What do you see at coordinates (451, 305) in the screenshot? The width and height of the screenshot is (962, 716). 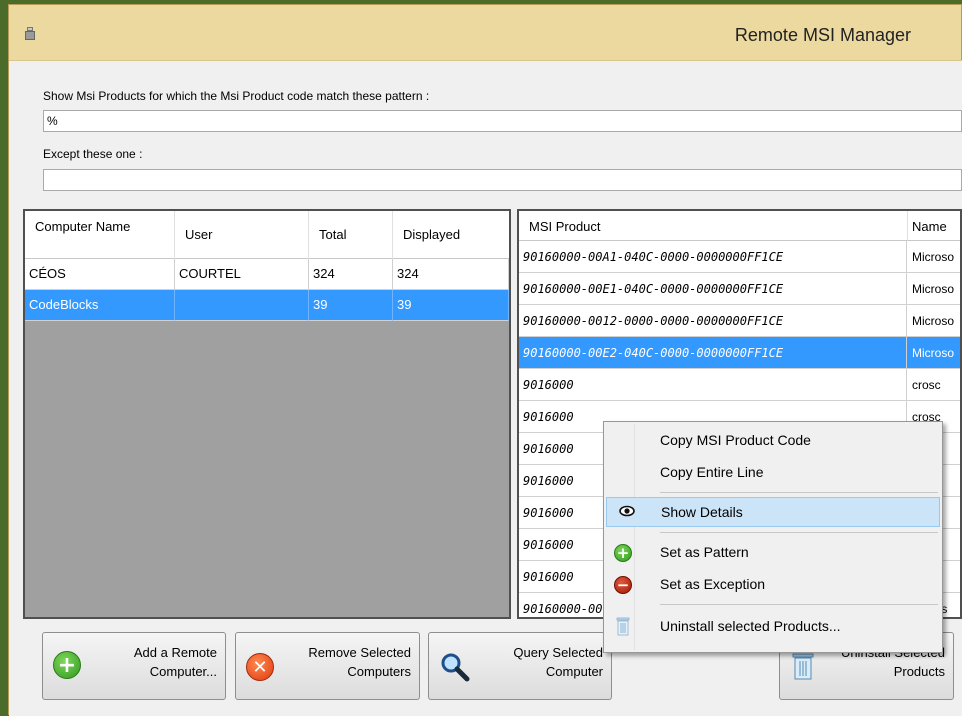 I see `cell-displayed: 39` at bounding box center [451, 305].